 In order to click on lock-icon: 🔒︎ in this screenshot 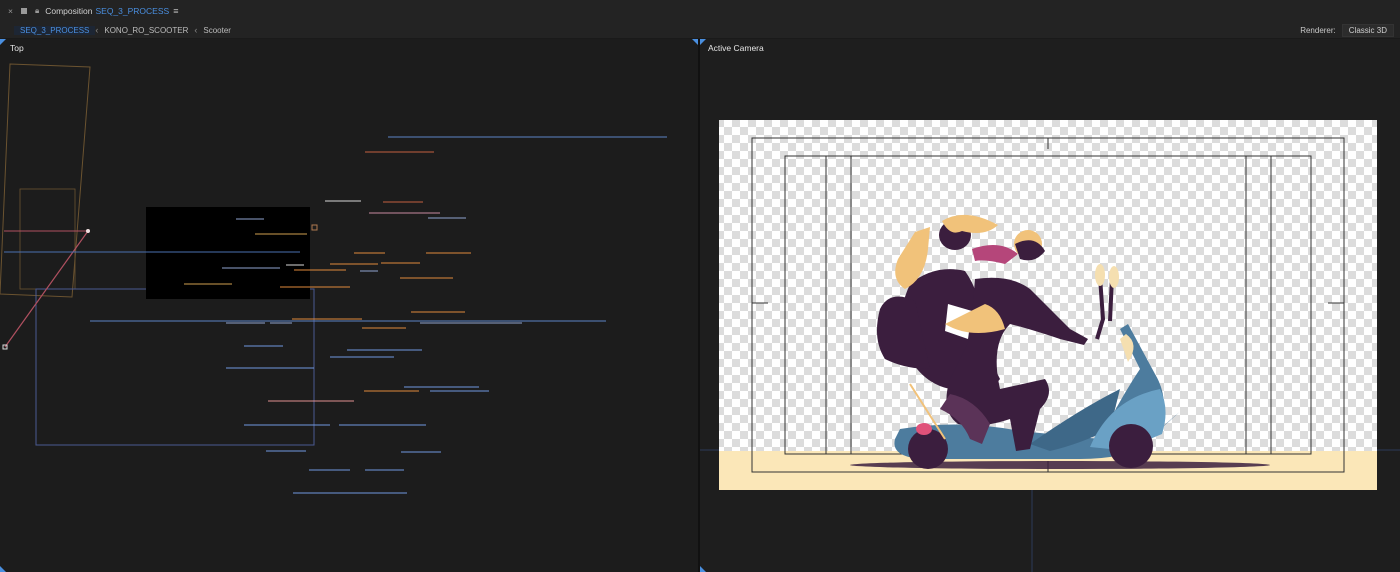, I will do `click(37, 11)`.